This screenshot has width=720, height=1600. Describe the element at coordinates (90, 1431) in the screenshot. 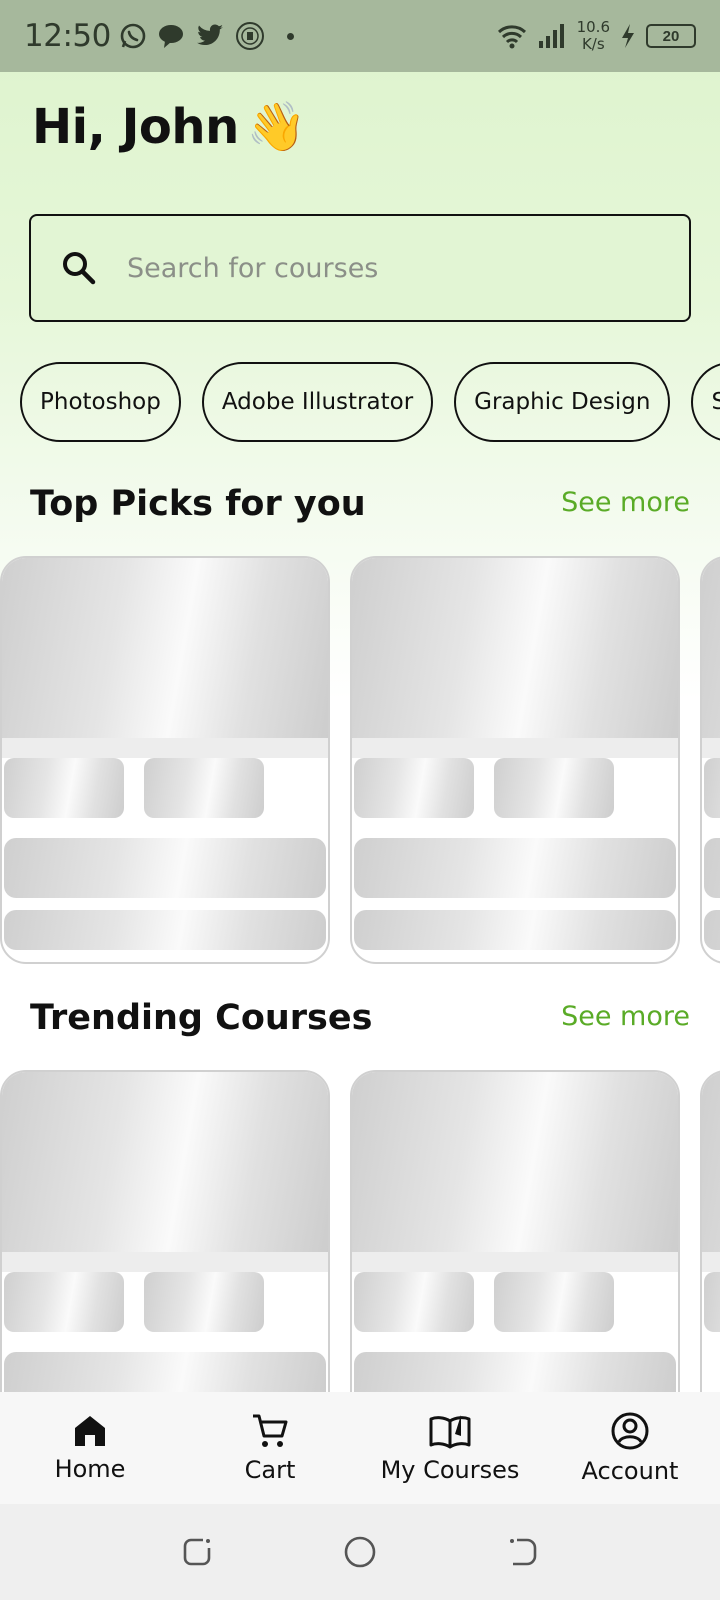

I see `home-icon` at that location.